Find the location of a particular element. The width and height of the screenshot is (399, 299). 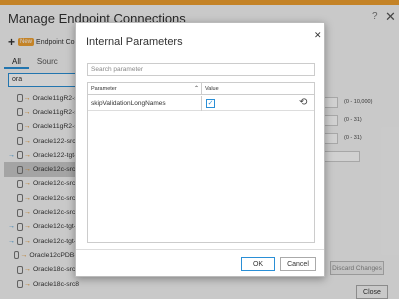

ok-button: OK is located at coordinates (258, 264).